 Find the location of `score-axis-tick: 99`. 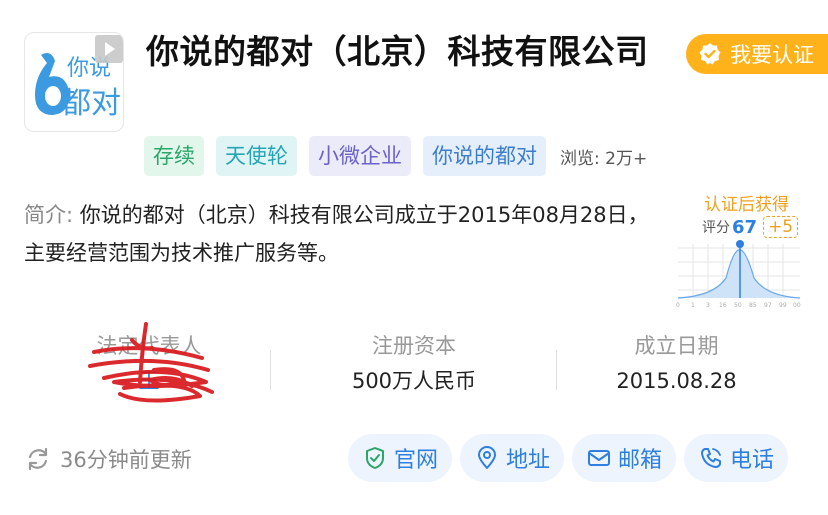

score-axis-tick: 99 is located at coordinates (783, 305).